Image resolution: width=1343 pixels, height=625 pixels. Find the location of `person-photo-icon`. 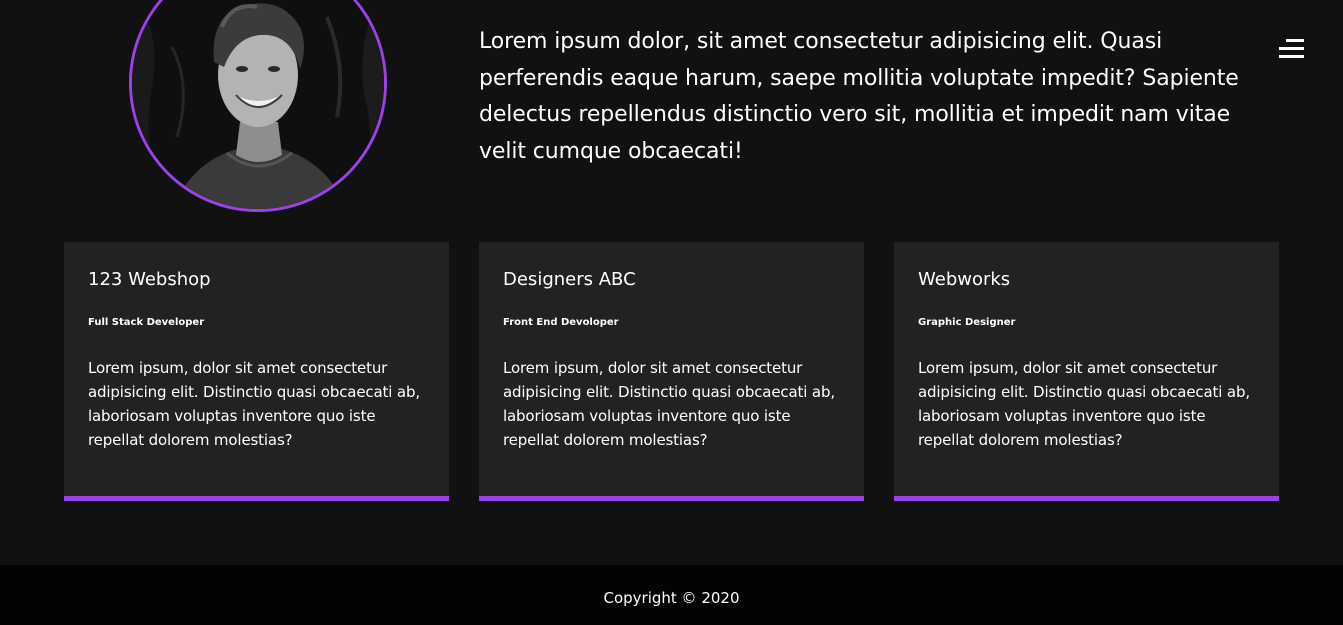

person-photo-icon is located at coordinates (258, 104).